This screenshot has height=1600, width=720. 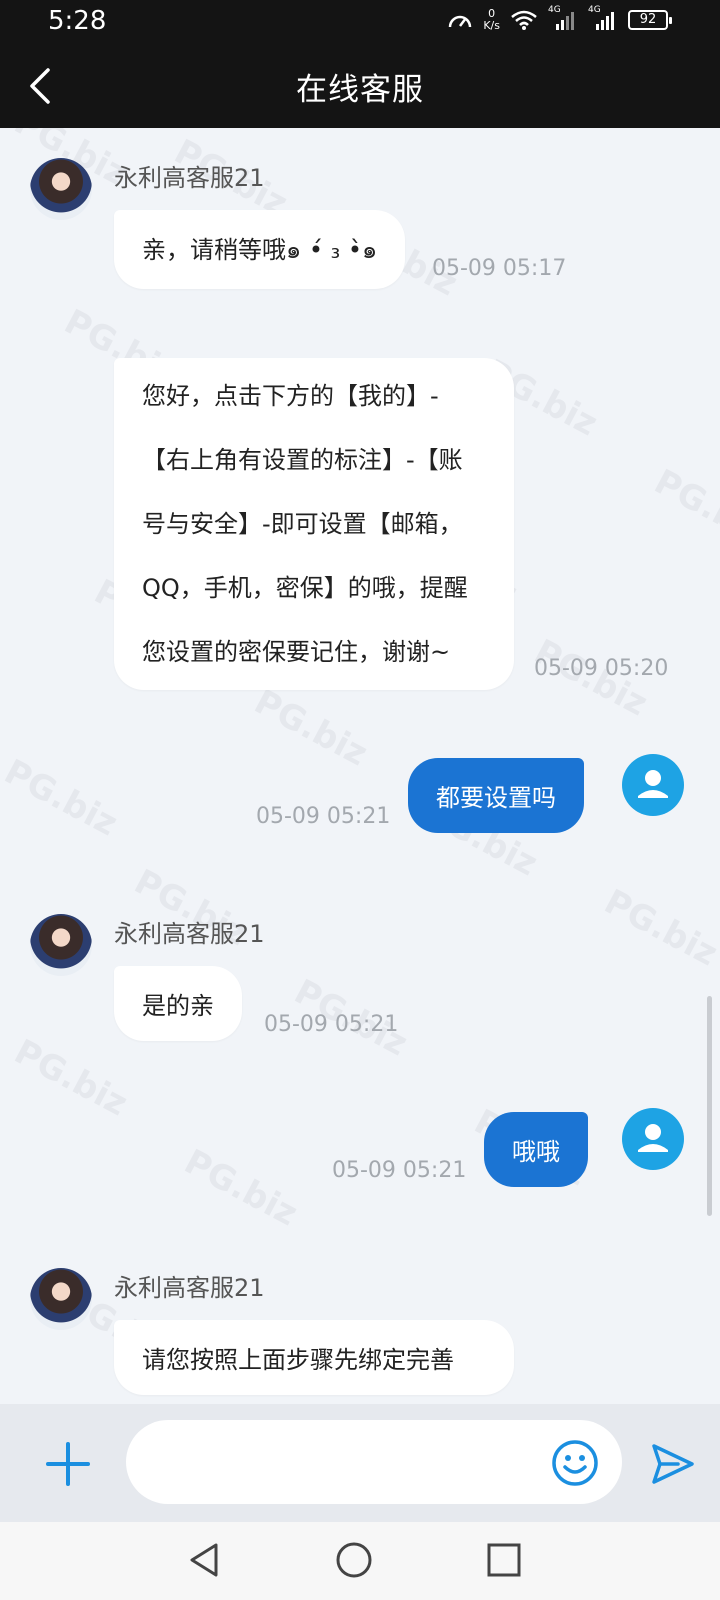 I want to click on message-line: QQ，手机，密保】的哦，提醒, so click(x=305, y=588).